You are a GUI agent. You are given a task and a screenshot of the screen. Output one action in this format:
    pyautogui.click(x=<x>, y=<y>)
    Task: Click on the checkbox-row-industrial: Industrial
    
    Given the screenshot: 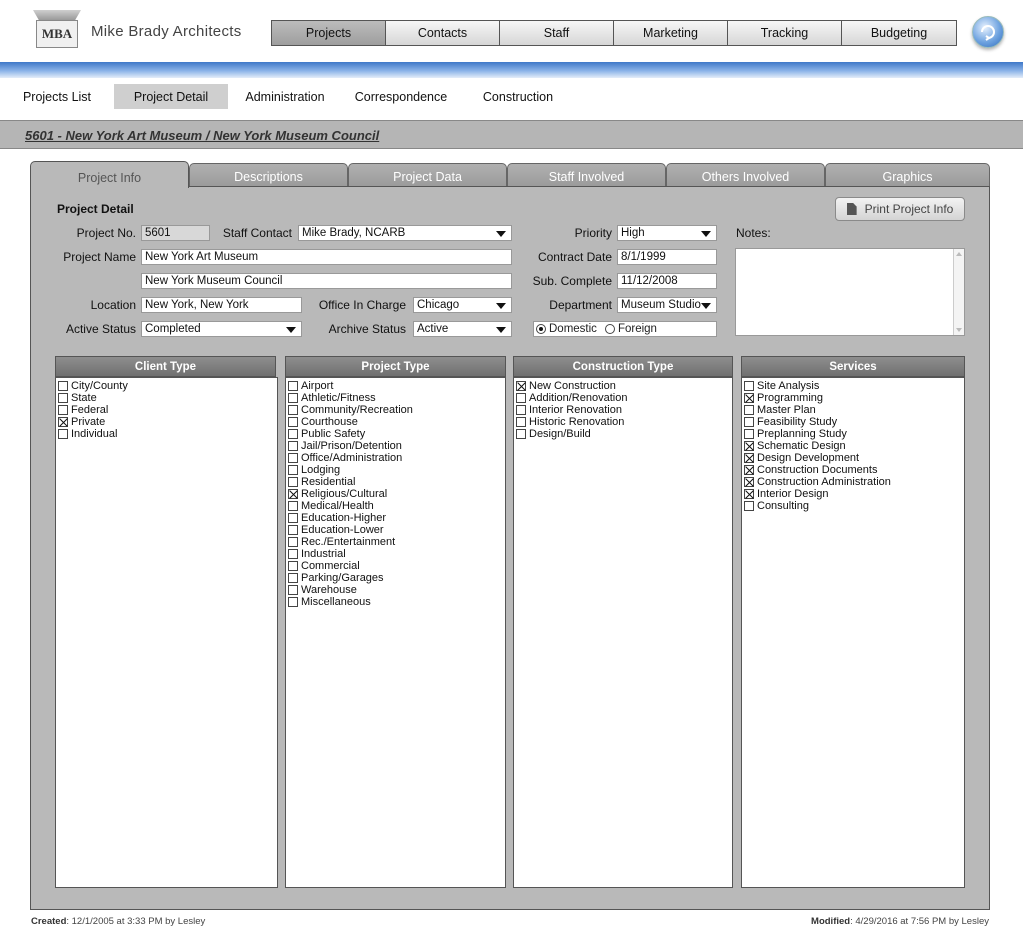 What is the action you would take?
    pyautogui.click(x=395, y=554)
    